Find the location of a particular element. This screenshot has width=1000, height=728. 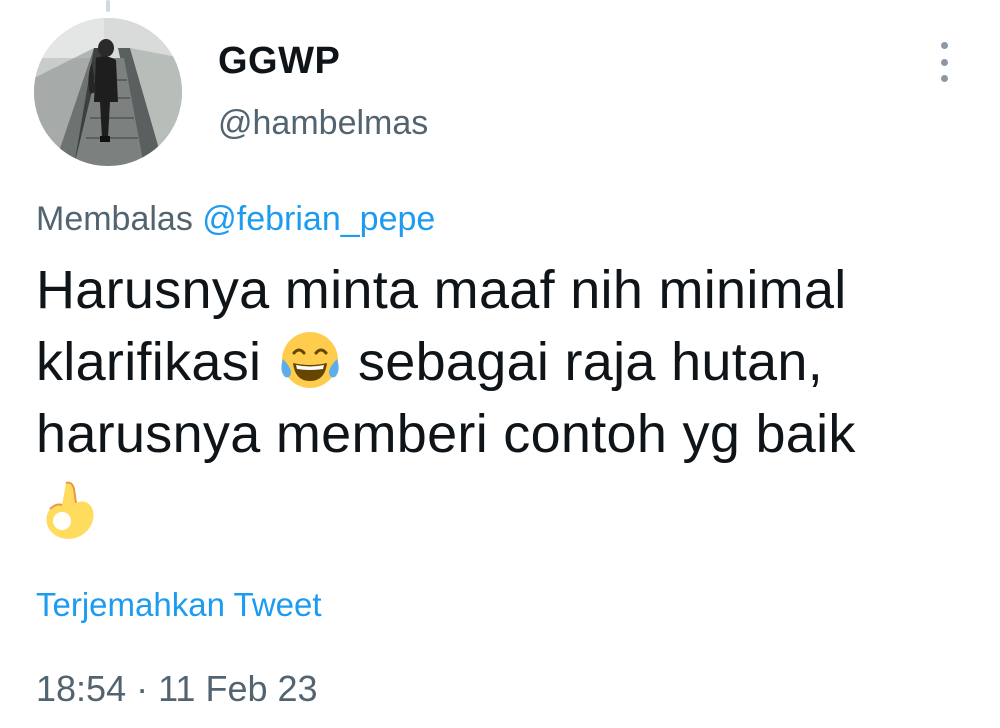

author-handle: @hambelmas is located at coordinates (323, 123).